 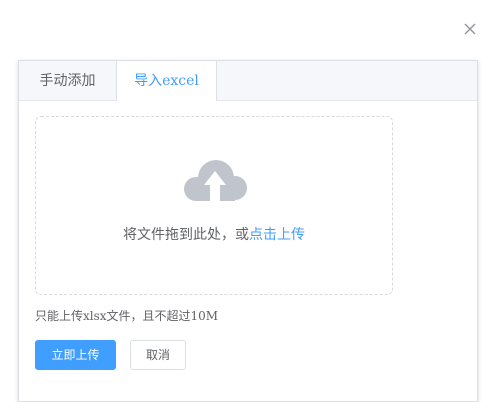 What do you see at coordinates (215, 183) in the screenshot?
I see `upload-cloud-icon` at bounding box center [215, 183].